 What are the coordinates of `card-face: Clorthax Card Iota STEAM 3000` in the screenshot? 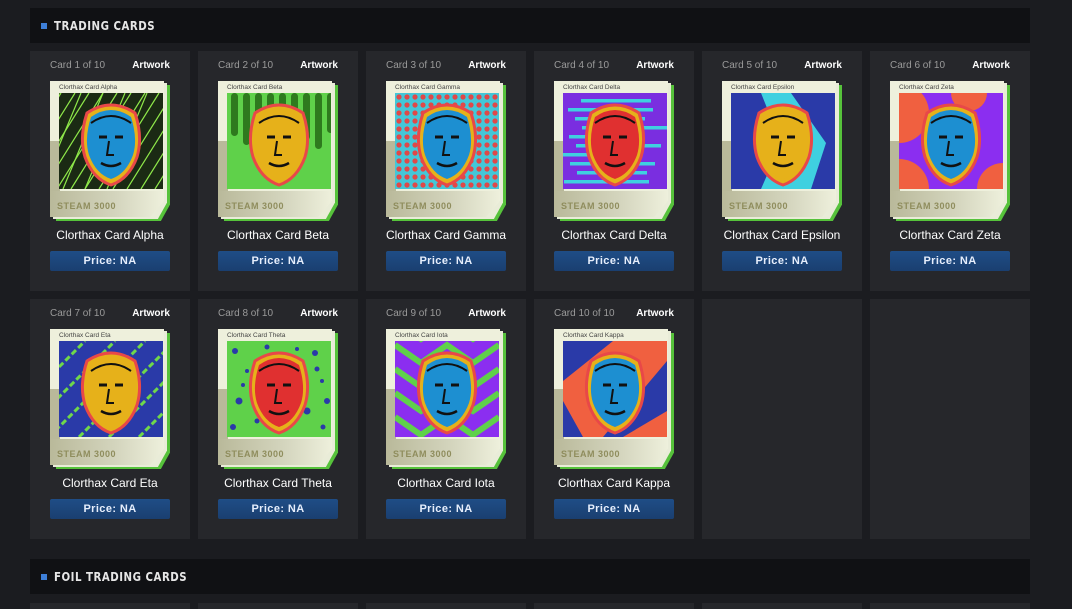 It's located at (443, 397).